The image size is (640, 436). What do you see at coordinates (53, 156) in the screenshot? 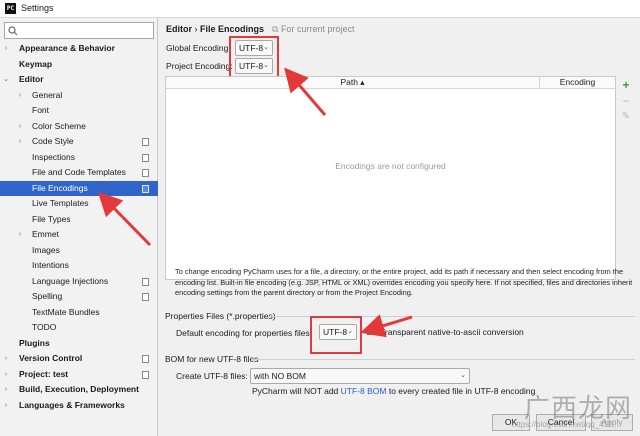
I see `sidebar-item-label: Inspections` at bounding box center [53, 156].